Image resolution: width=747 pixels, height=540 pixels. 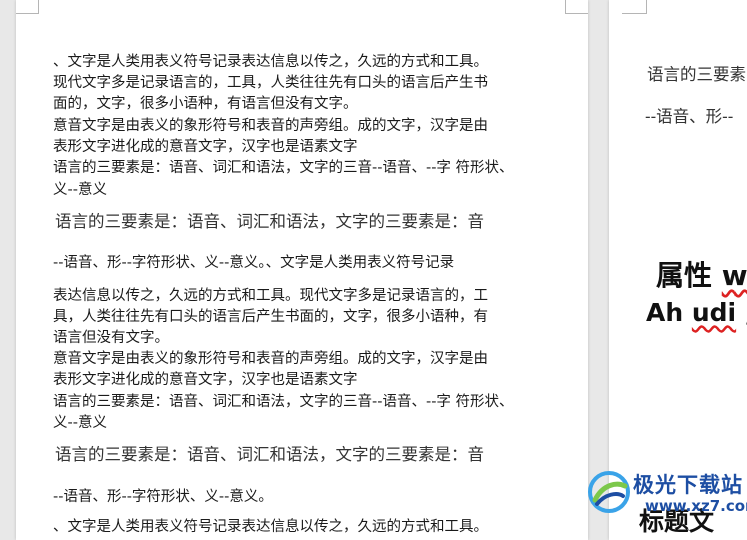 I want to click on body-text-line: 现代文字多是记录语言的，工具，人类往往先有口头的语言后产生书, so click(x=270, y=83).